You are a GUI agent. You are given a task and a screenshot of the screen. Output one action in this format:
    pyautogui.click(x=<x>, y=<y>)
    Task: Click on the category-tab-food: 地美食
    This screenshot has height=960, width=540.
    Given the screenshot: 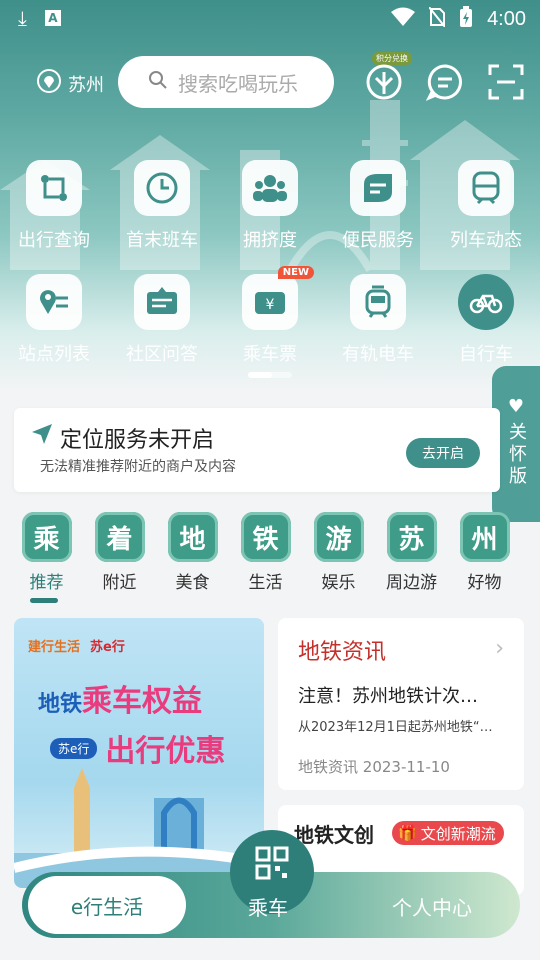 What is the action you would take?
    pyautogui.click(x=192, y=558)
    